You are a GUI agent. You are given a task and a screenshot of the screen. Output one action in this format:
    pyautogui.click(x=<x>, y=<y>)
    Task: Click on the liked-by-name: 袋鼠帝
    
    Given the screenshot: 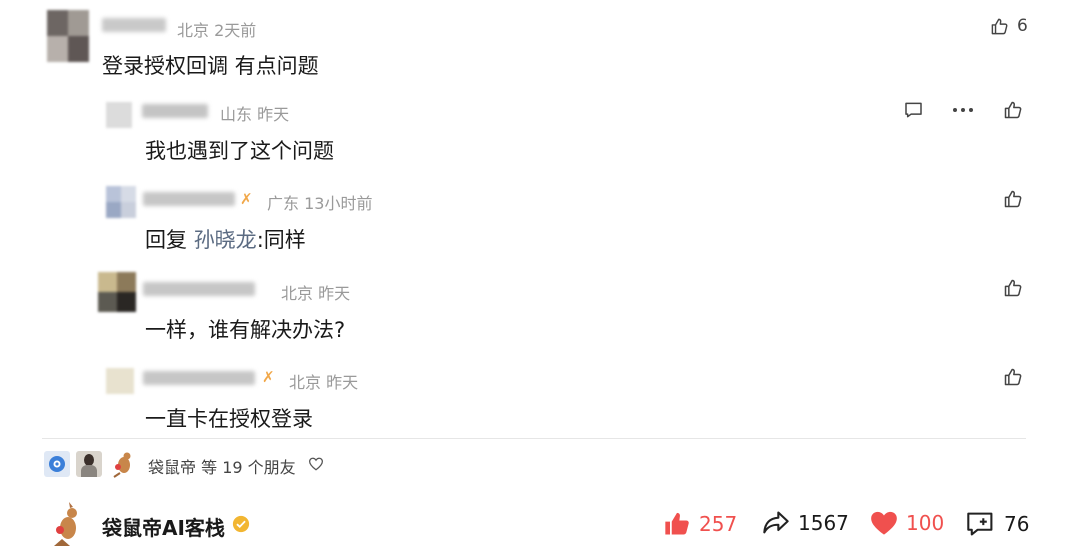 What is the action you would take?
    pyautogui.click(x=172, y=467)
    